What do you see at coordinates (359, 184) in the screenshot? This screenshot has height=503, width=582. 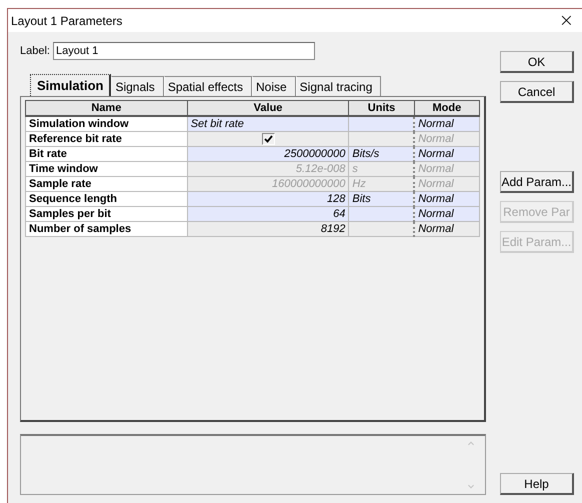 I see `table-cell: Hz` at bounding box center [359, 184].